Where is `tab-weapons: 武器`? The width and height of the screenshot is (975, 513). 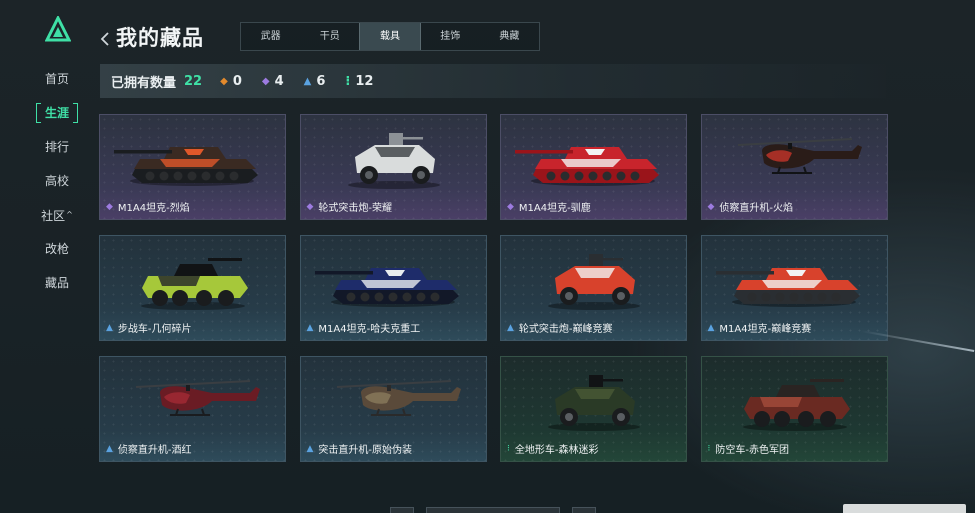 tab-weapons: 武器 is located at coordinates (270, 36).